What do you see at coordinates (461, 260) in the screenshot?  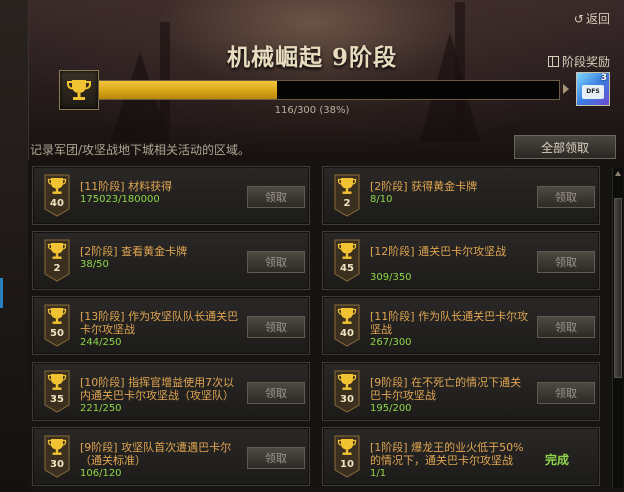 I see `list-item: 45 [12阶段] 通关巴卡尔攻坚战 309/350 领取` at bounding box center [461, 260].